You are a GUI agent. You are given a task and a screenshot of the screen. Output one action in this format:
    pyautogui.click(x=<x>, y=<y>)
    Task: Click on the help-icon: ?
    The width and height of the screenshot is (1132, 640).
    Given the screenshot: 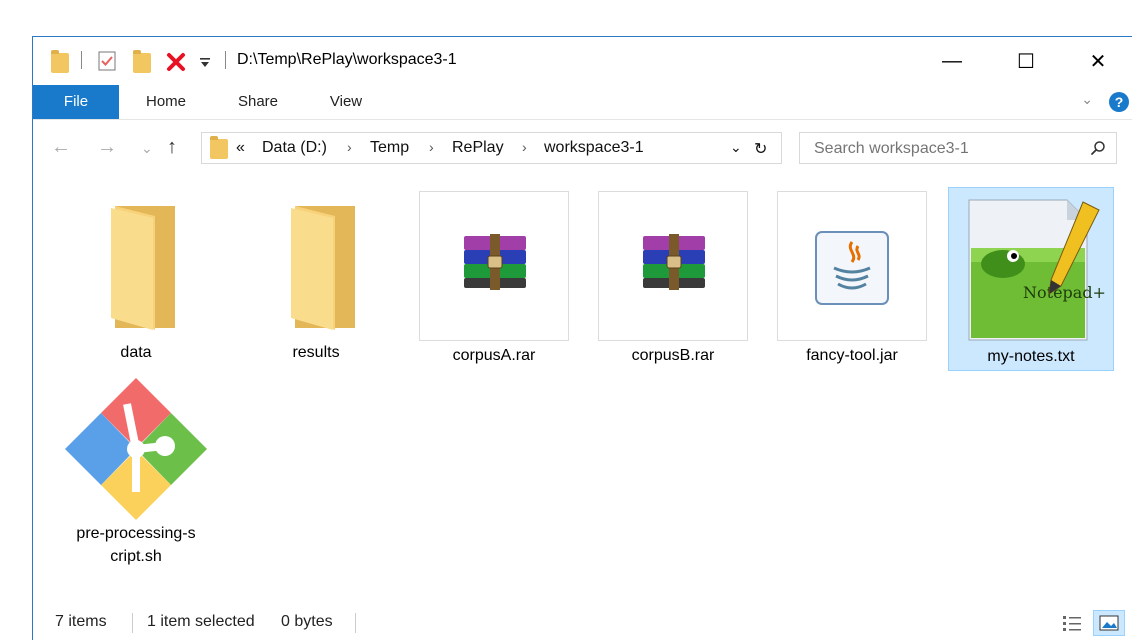 What is the action you would take?
    pyautogui.click(x=1119, y=102)
    